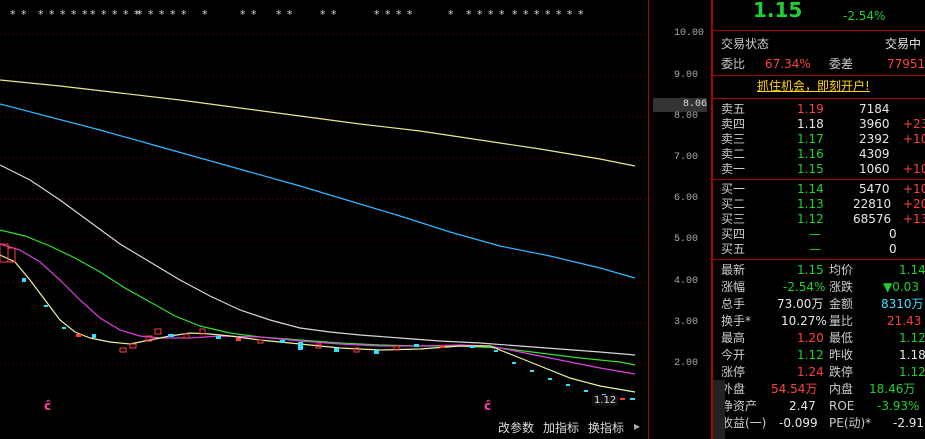 The width and height of the screenshot is (925, 439). Describe the element at coordinates (820, 406) in the screenshot. I see `stats-row: 净资产 2.47 ROE -3.93%` at that location.